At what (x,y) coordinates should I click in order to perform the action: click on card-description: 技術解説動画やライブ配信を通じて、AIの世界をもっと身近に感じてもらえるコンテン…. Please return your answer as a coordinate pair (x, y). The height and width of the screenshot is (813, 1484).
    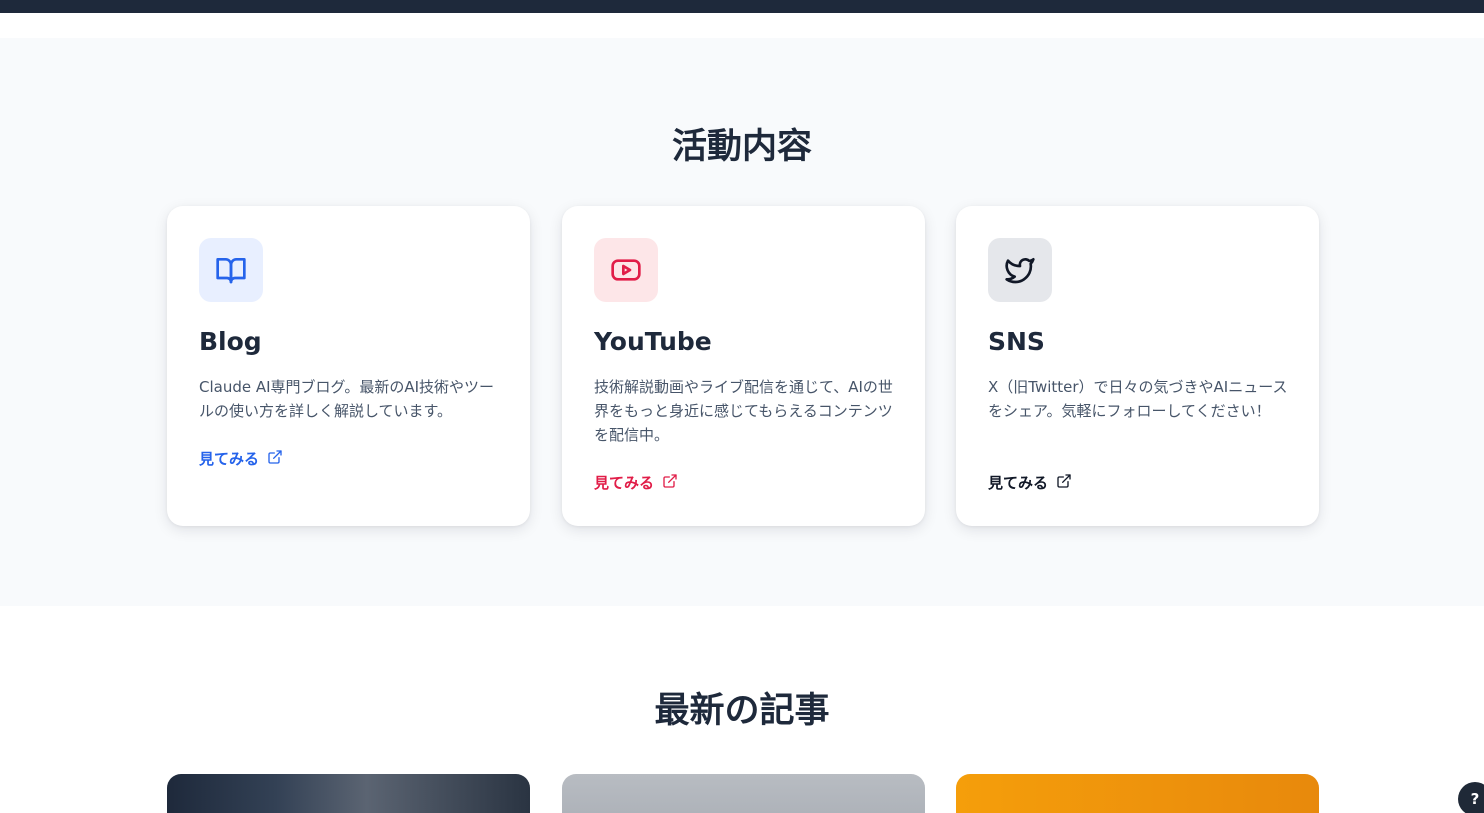
    Looking at the image, I should click on (743, 411).